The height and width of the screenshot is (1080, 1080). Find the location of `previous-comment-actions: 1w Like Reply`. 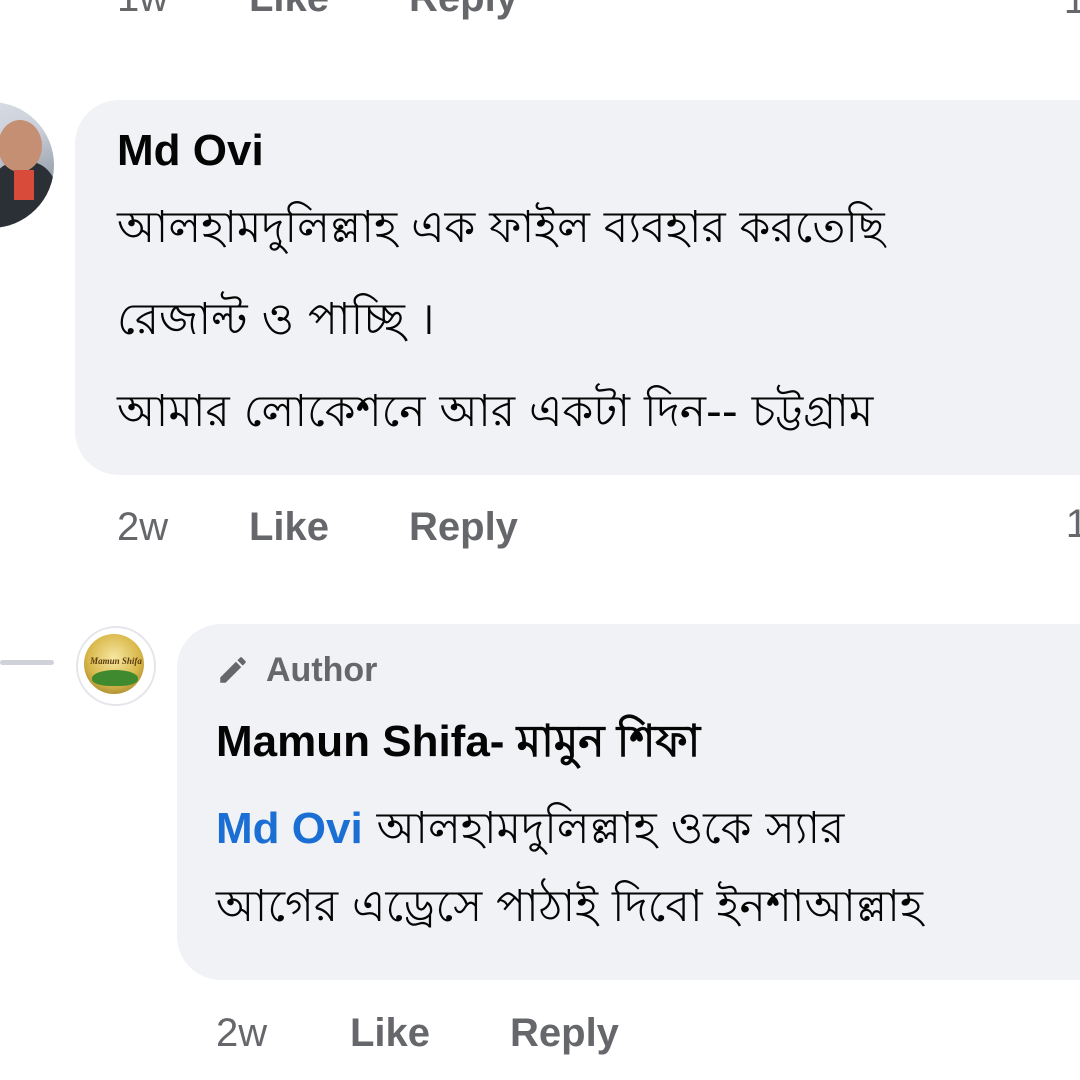

previous-comment-actions: 1w Like Reply is located at coordinates (317, 10).